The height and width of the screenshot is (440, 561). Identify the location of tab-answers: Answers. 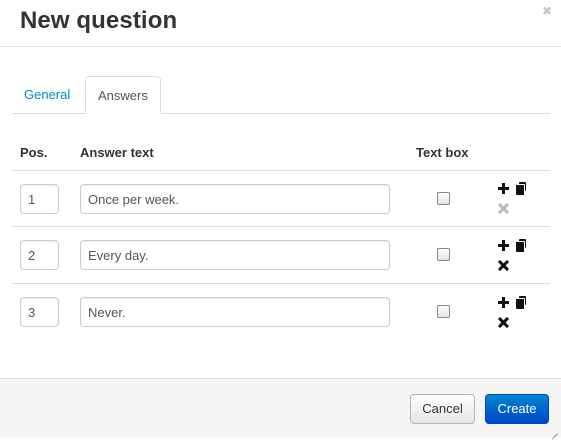
(123, 95).